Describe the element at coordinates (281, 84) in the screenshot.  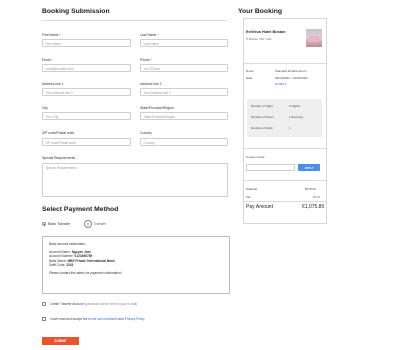
I see `details-link: Details ▾` at that location.